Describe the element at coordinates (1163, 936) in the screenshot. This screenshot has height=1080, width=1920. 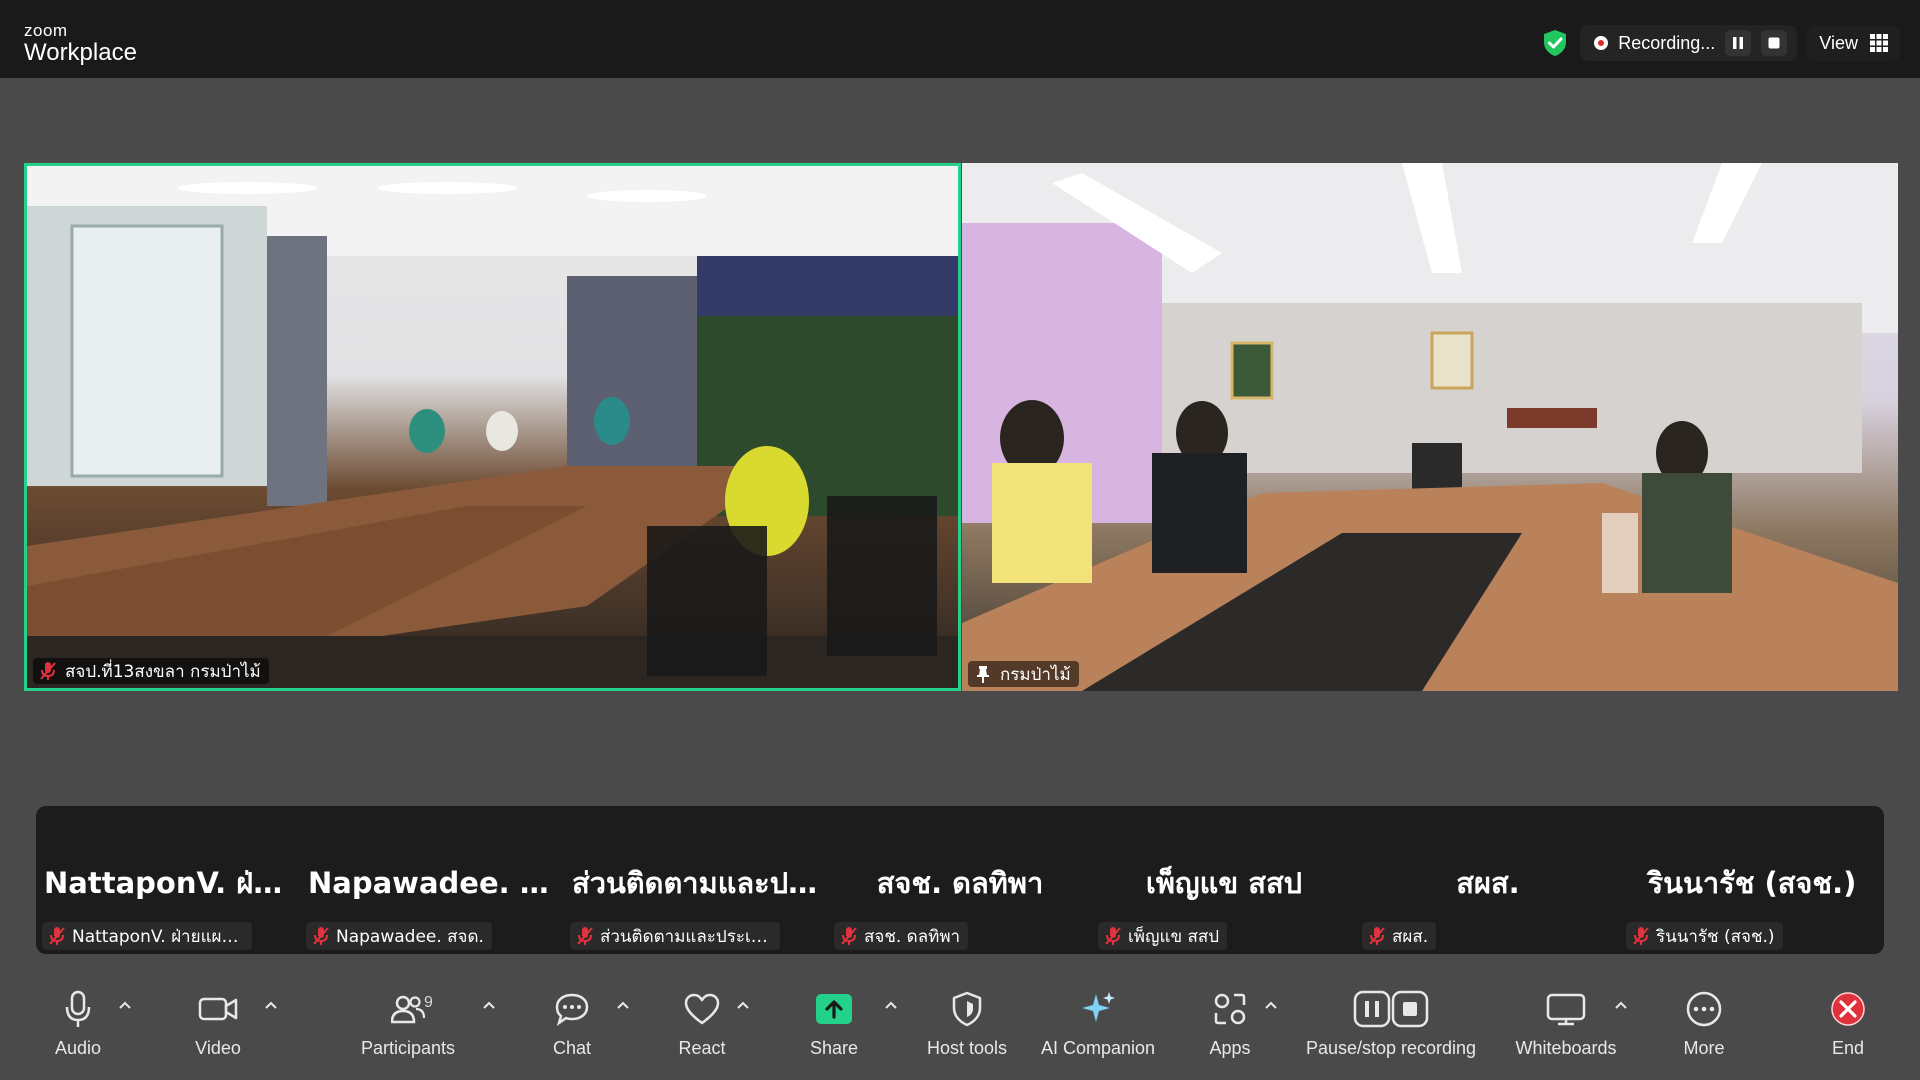
I see `participant-name-label: เพ็ญแข สสป` at that location.